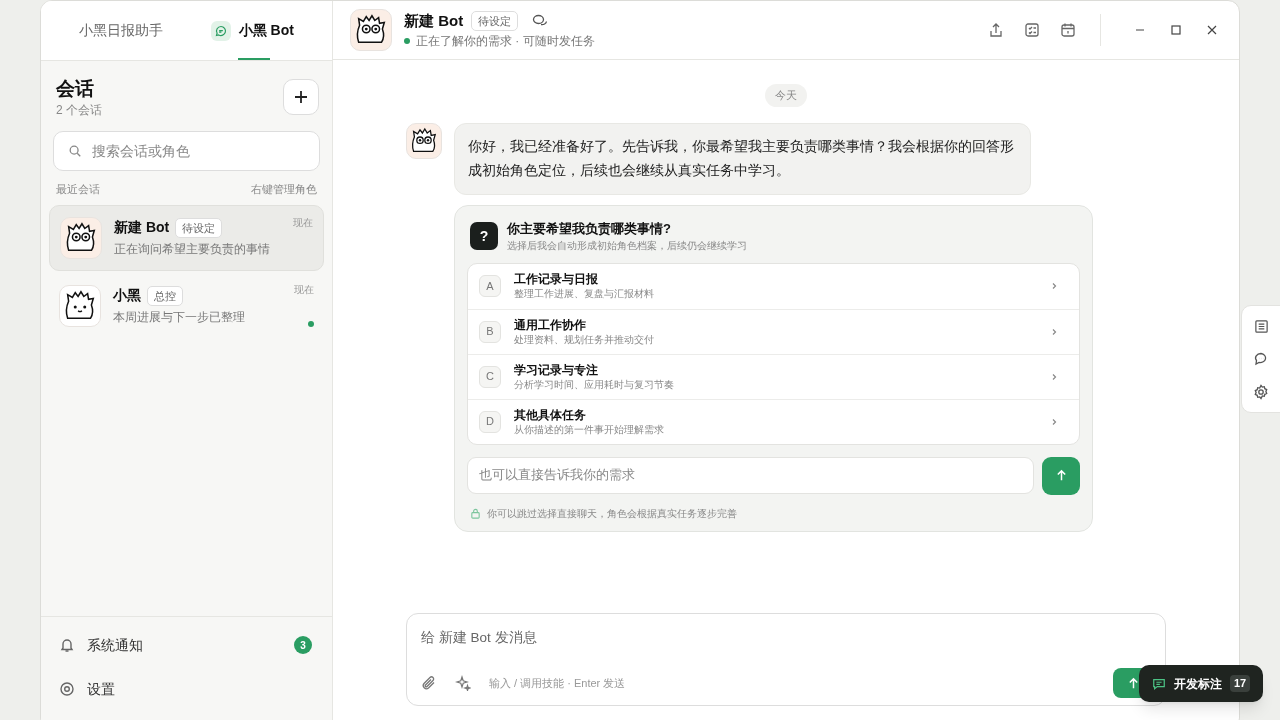 The width and height of the screenshot is (1280, 720). I want to click on plus-icon, so click(301, 97).